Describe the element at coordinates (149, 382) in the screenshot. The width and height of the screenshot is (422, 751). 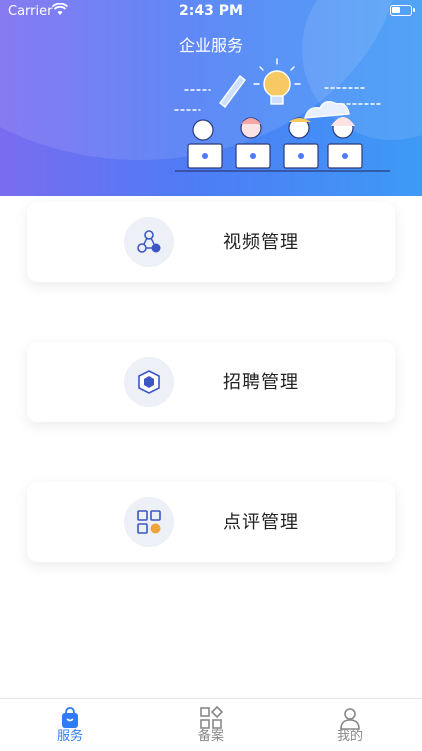
I see `recruit-cube-icon` at that location.